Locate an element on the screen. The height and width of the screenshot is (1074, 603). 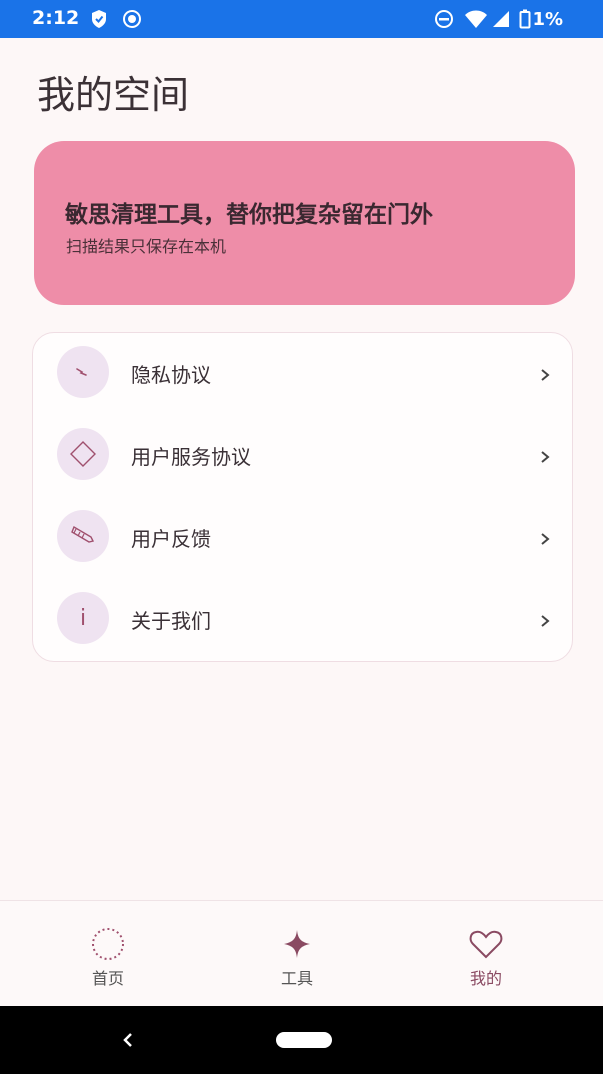
diamond-icon is located at coordinates (83, 454).